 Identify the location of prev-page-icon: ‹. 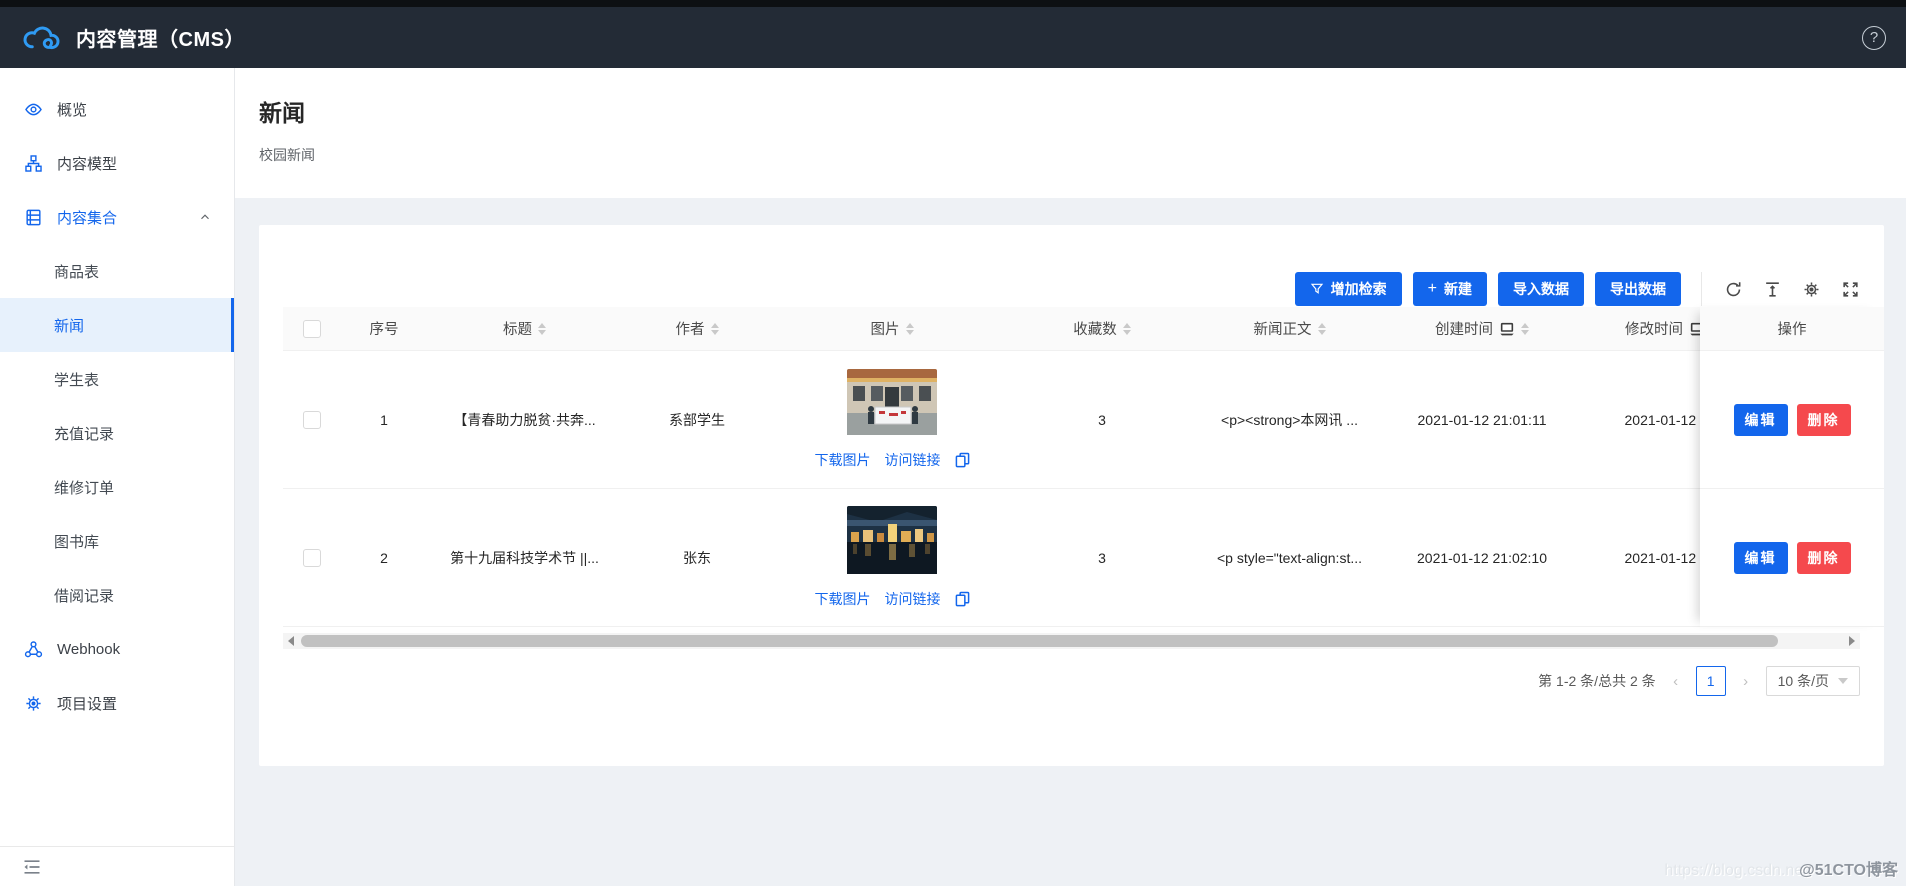
(1676, 681).